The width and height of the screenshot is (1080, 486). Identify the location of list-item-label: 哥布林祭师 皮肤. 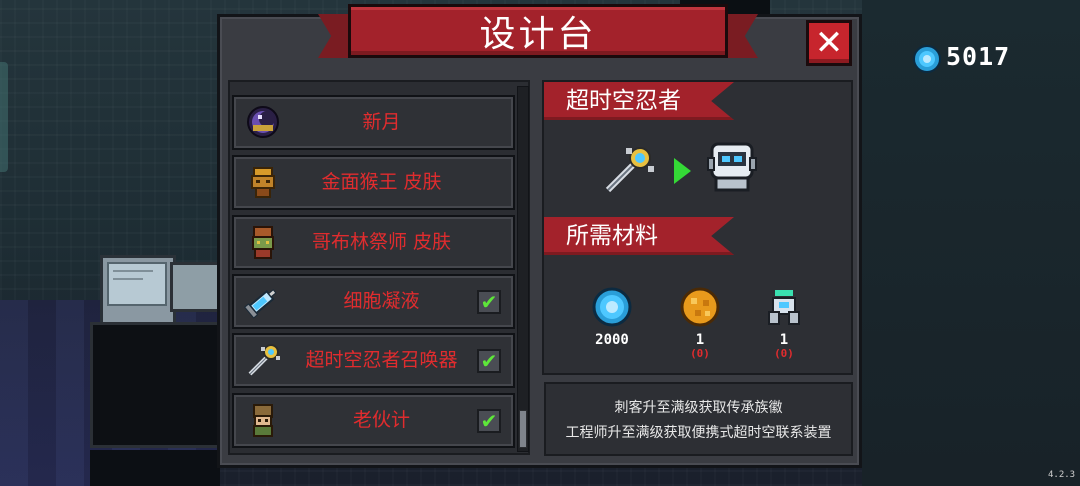
(381, 242).